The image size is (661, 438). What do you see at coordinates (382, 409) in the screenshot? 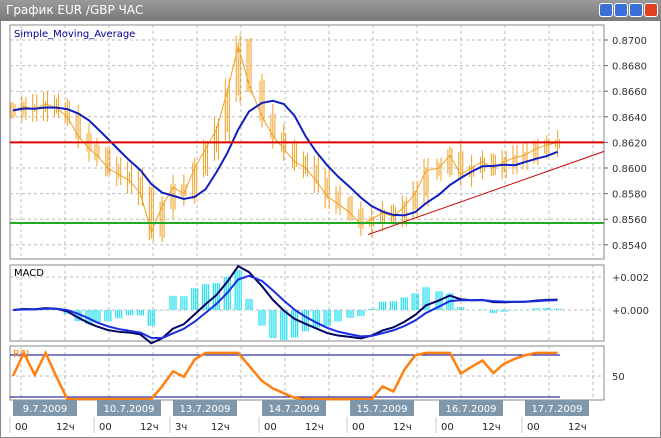
I see `date-label: 15.7.2009` at bounding box center [382, 409].